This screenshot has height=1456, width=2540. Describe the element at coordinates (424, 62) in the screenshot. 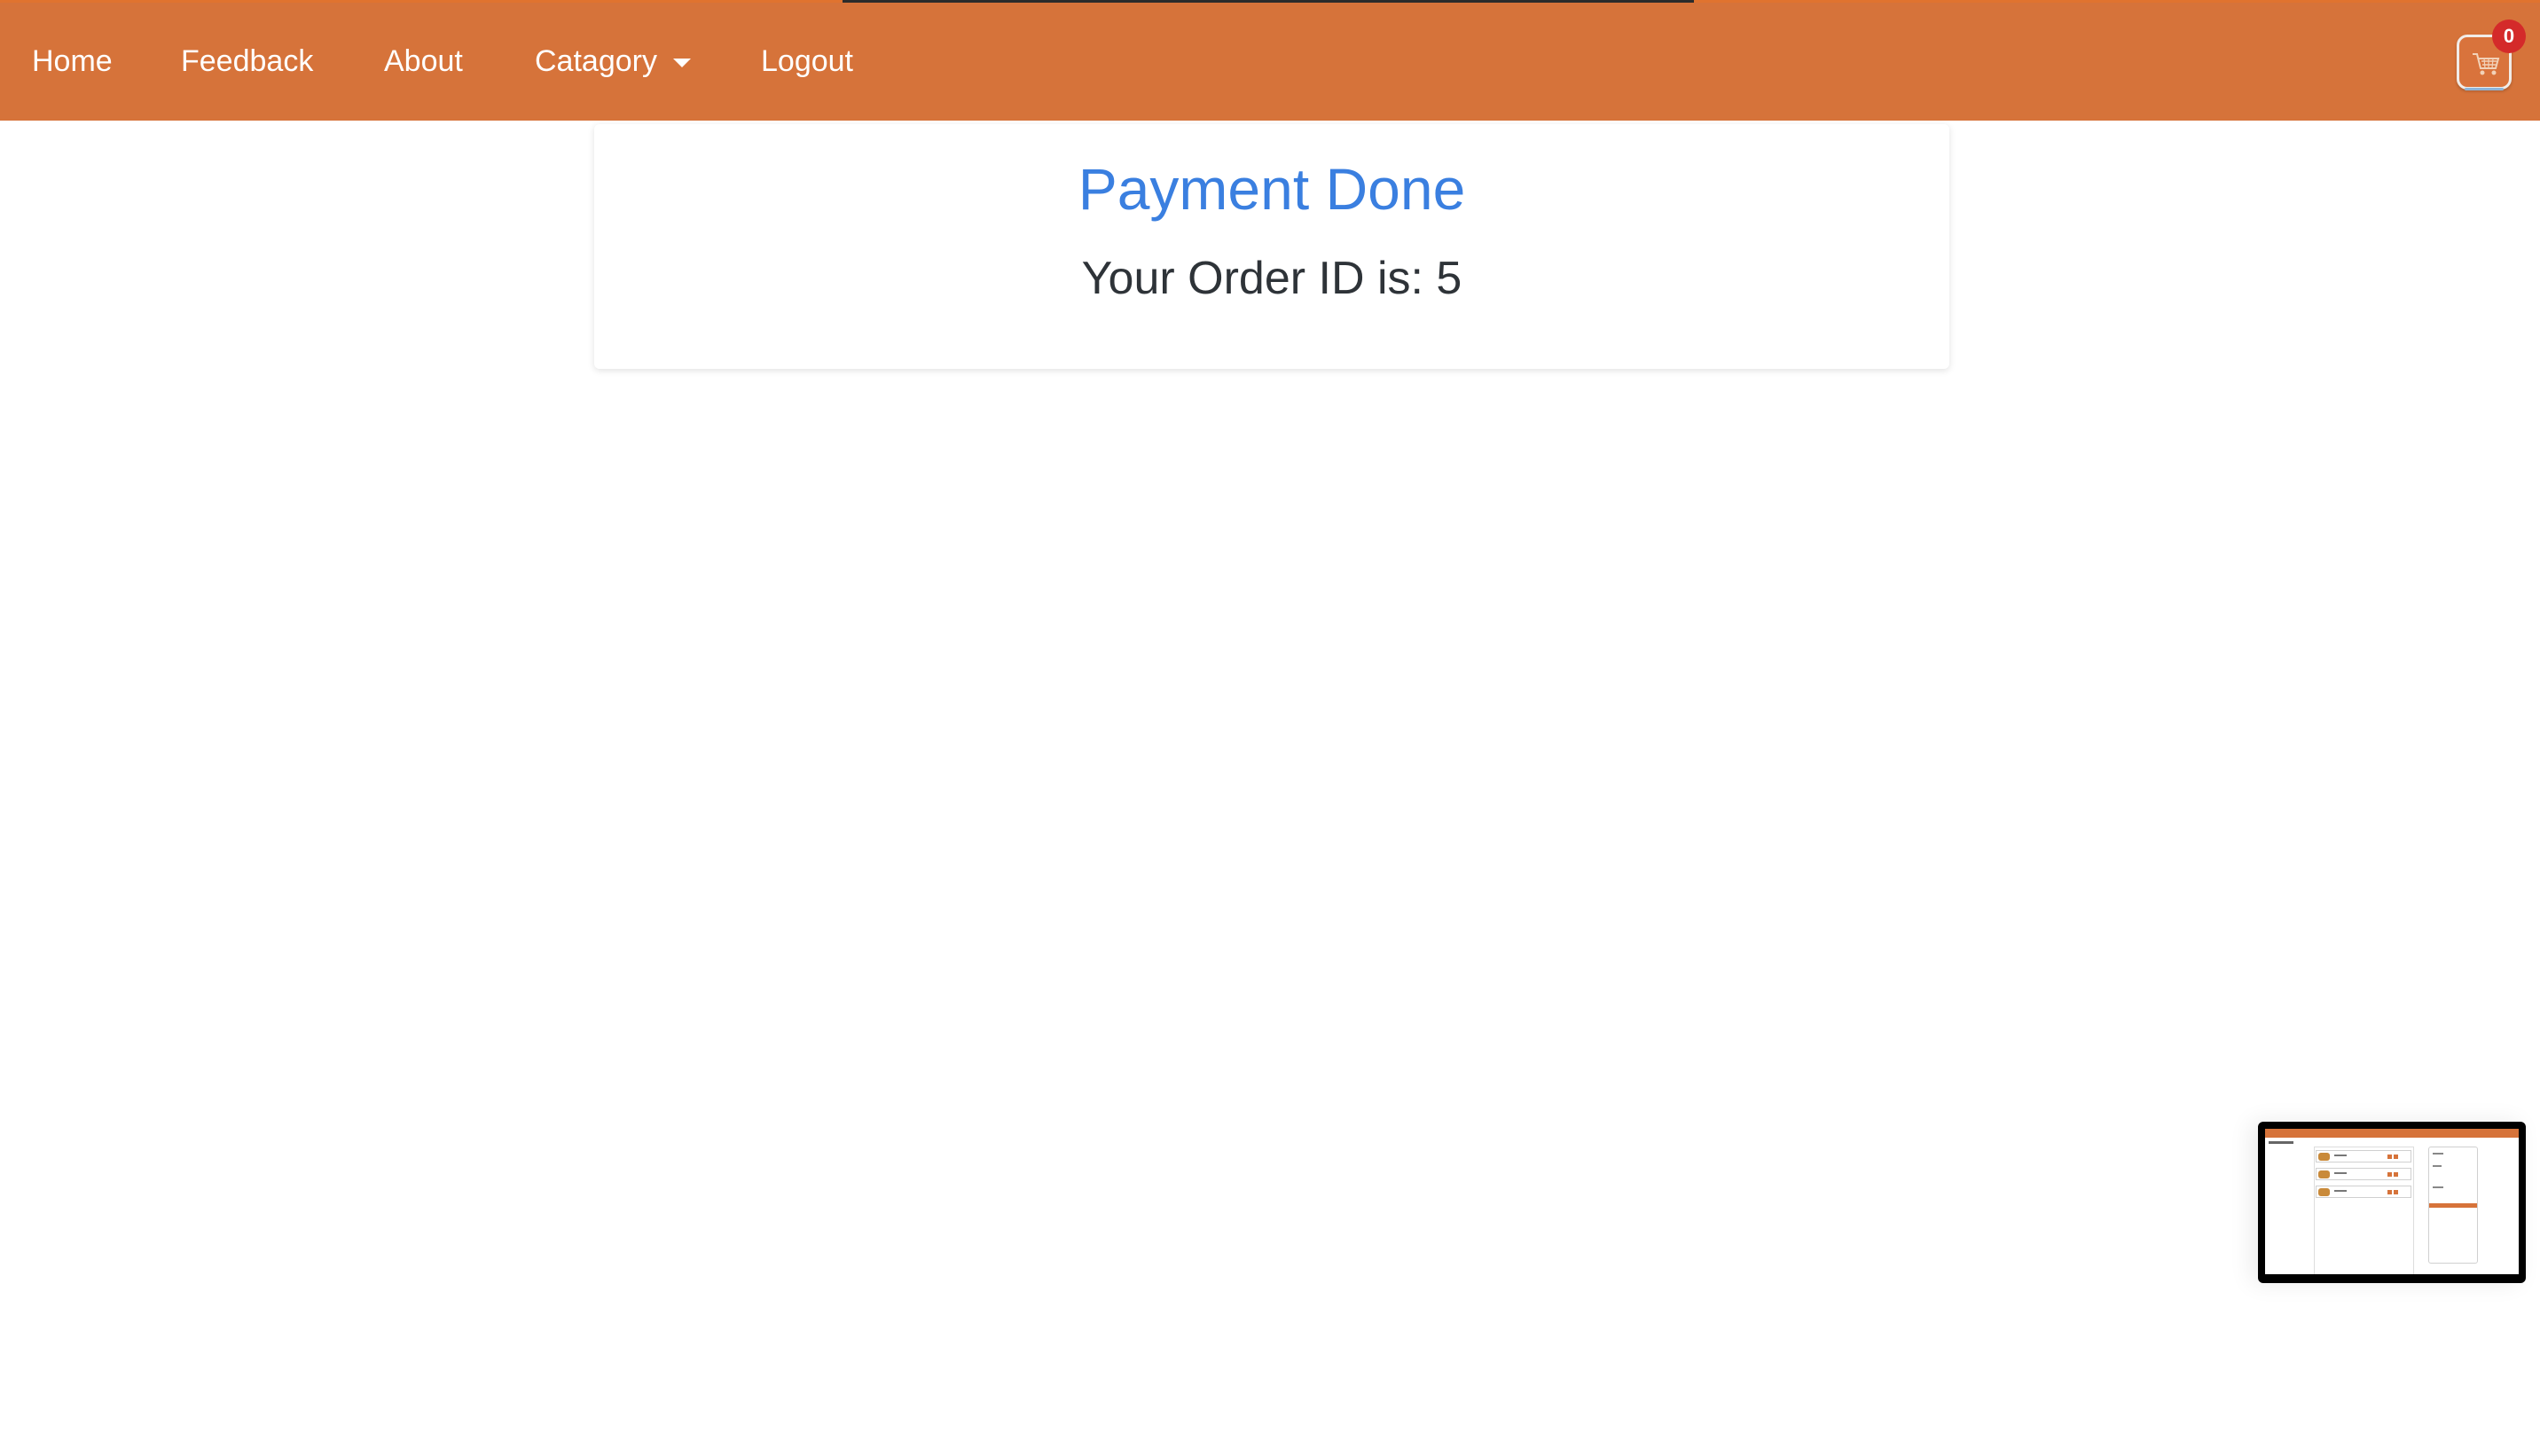

I see `nav-about-link: About` at that location.